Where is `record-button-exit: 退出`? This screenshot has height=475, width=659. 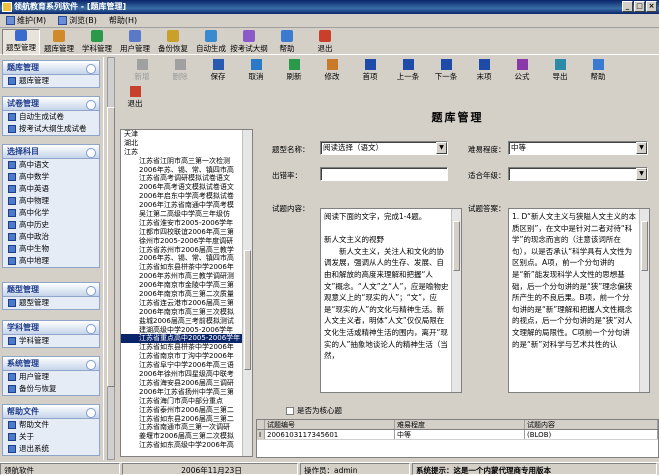 record-button-exit: 退出 is located at coordinates (135, 98).